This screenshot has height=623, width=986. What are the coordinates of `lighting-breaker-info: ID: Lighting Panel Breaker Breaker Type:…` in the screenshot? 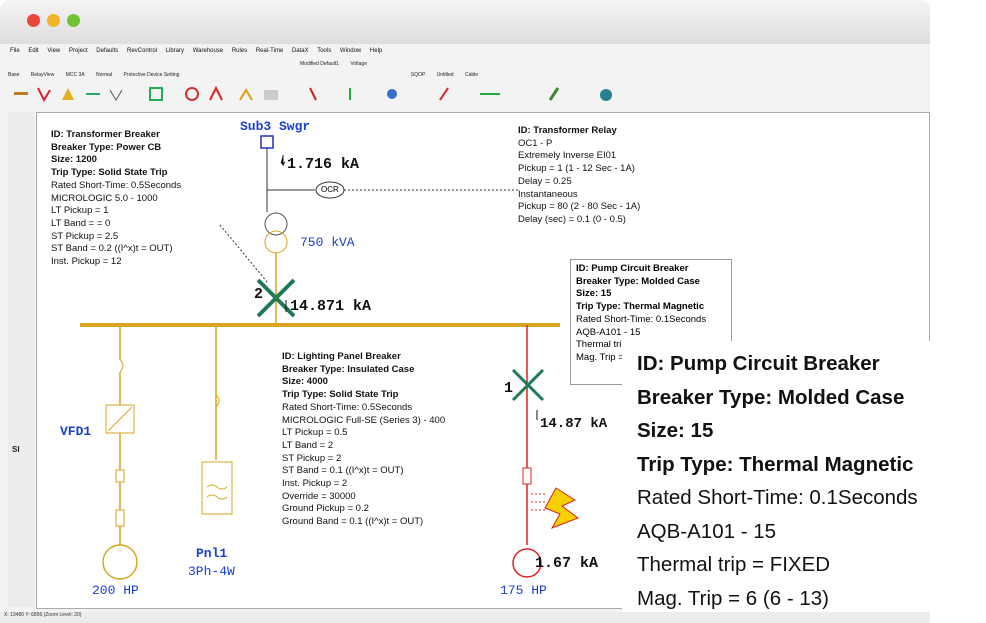 It's located at (363, 440).